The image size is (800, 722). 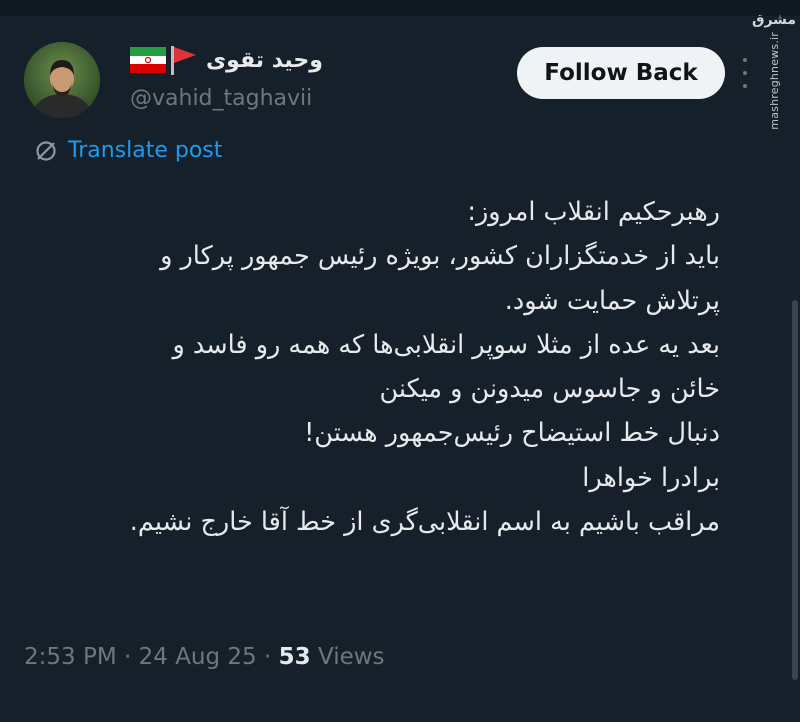 I want to click on more-options-icon, so click(x=745, y=73).